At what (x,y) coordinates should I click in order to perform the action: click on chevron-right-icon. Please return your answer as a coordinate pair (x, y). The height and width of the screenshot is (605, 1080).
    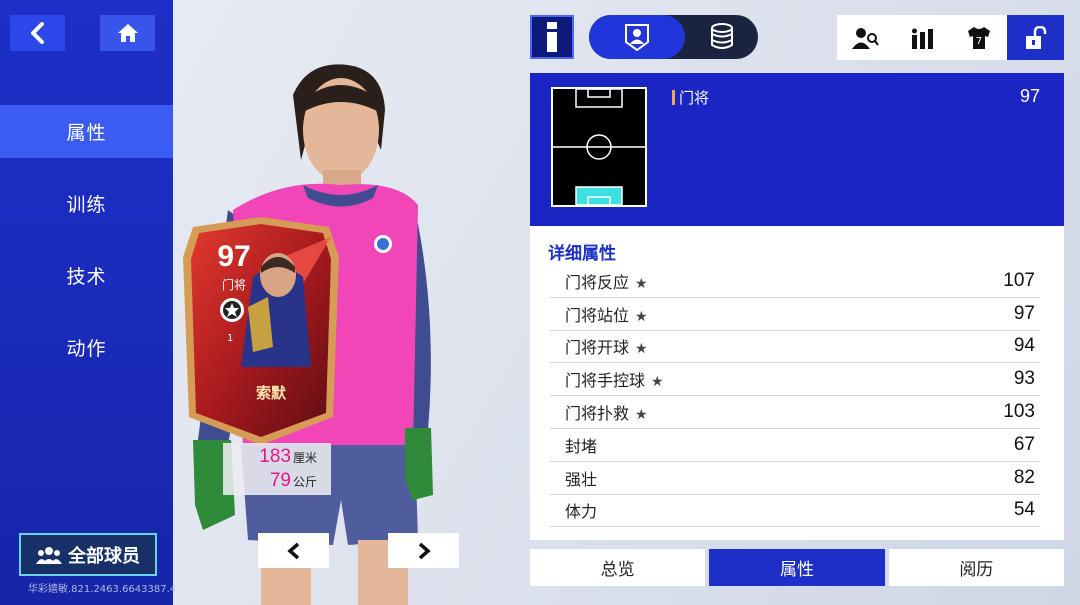
    Looking at the image, I should click on (424, 550).